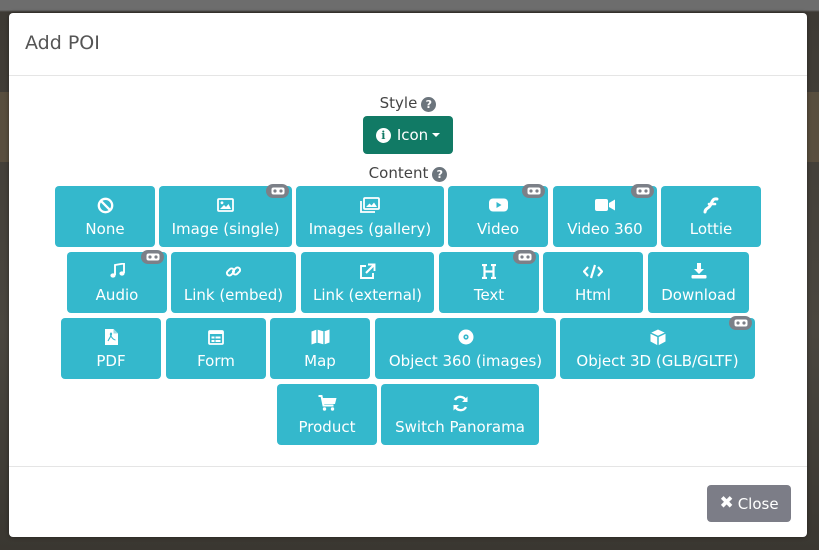 The width and height of the screenshot is (819, 550). What do you see at coordinates (105, 229) in the screenshot?
I see `content-button-label: None` at bounding box center [105, 229].